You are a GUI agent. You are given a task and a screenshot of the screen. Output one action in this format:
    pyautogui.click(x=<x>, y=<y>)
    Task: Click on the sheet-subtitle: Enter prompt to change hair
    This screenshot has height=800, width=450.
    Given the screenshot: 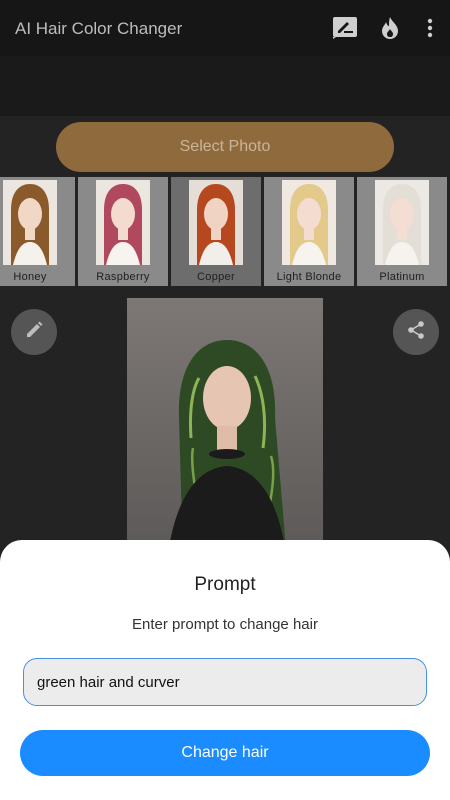 What is the action you would take?
    pyautogui.click(x=225, y=624)
    